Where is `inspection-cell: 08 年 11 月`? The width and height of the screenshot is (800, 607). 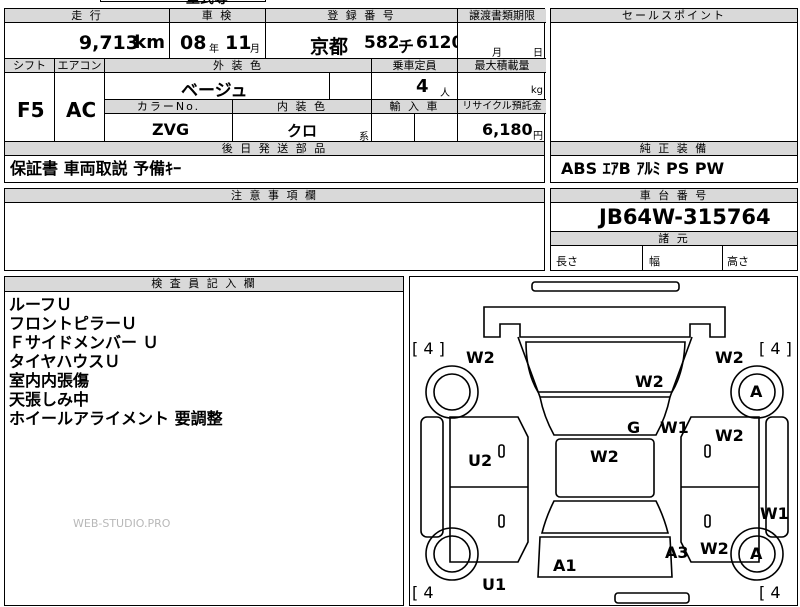
inspection-cell: 08 年 11 月 is located at coordinates (218, 41).